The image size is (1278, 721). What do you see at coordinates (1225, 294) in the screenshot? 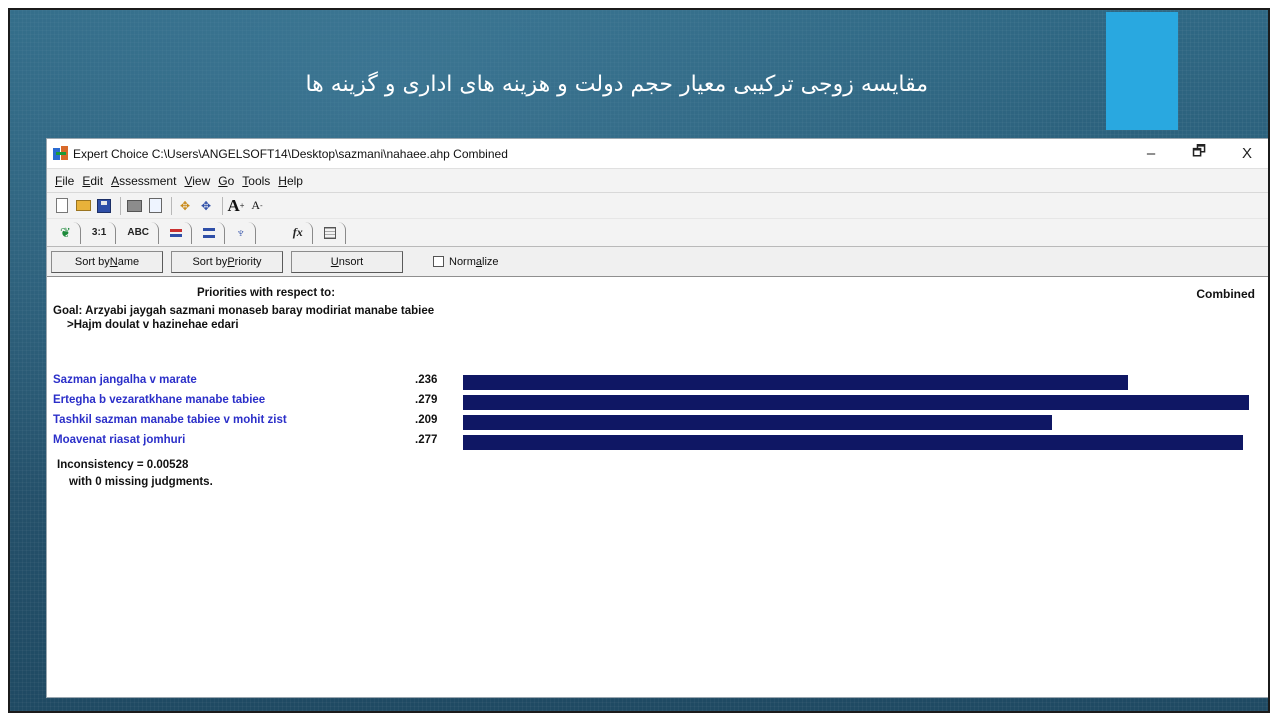
I see `mode-label: Combined` at bounding box center [1225, 294].